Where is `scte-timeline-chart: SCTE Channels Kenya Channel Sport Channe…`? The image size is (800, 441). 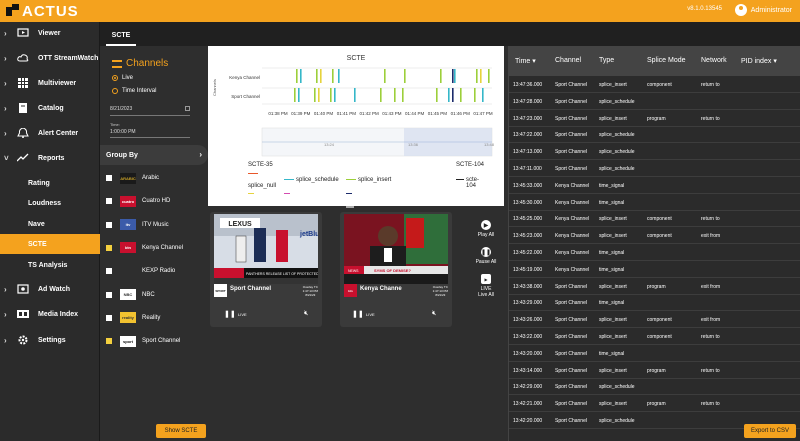
scte-timeline-chart: SCTE Channels Kenya Channel Sport Channe… is located at coordinates (356, 126).